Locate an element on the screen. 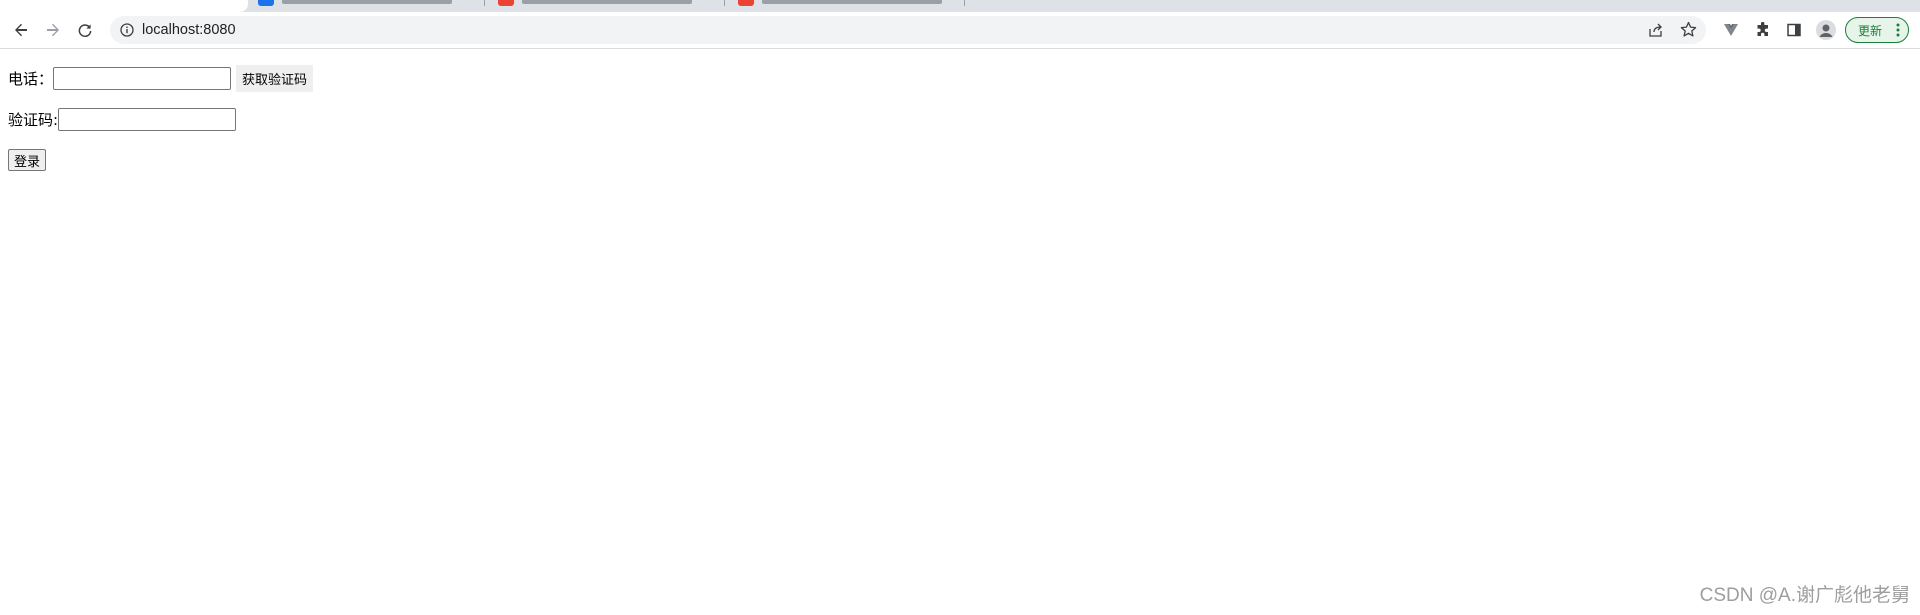 The width and height of the screenshot is (1920, 615). info-icon is located at coordinates (127, 30).